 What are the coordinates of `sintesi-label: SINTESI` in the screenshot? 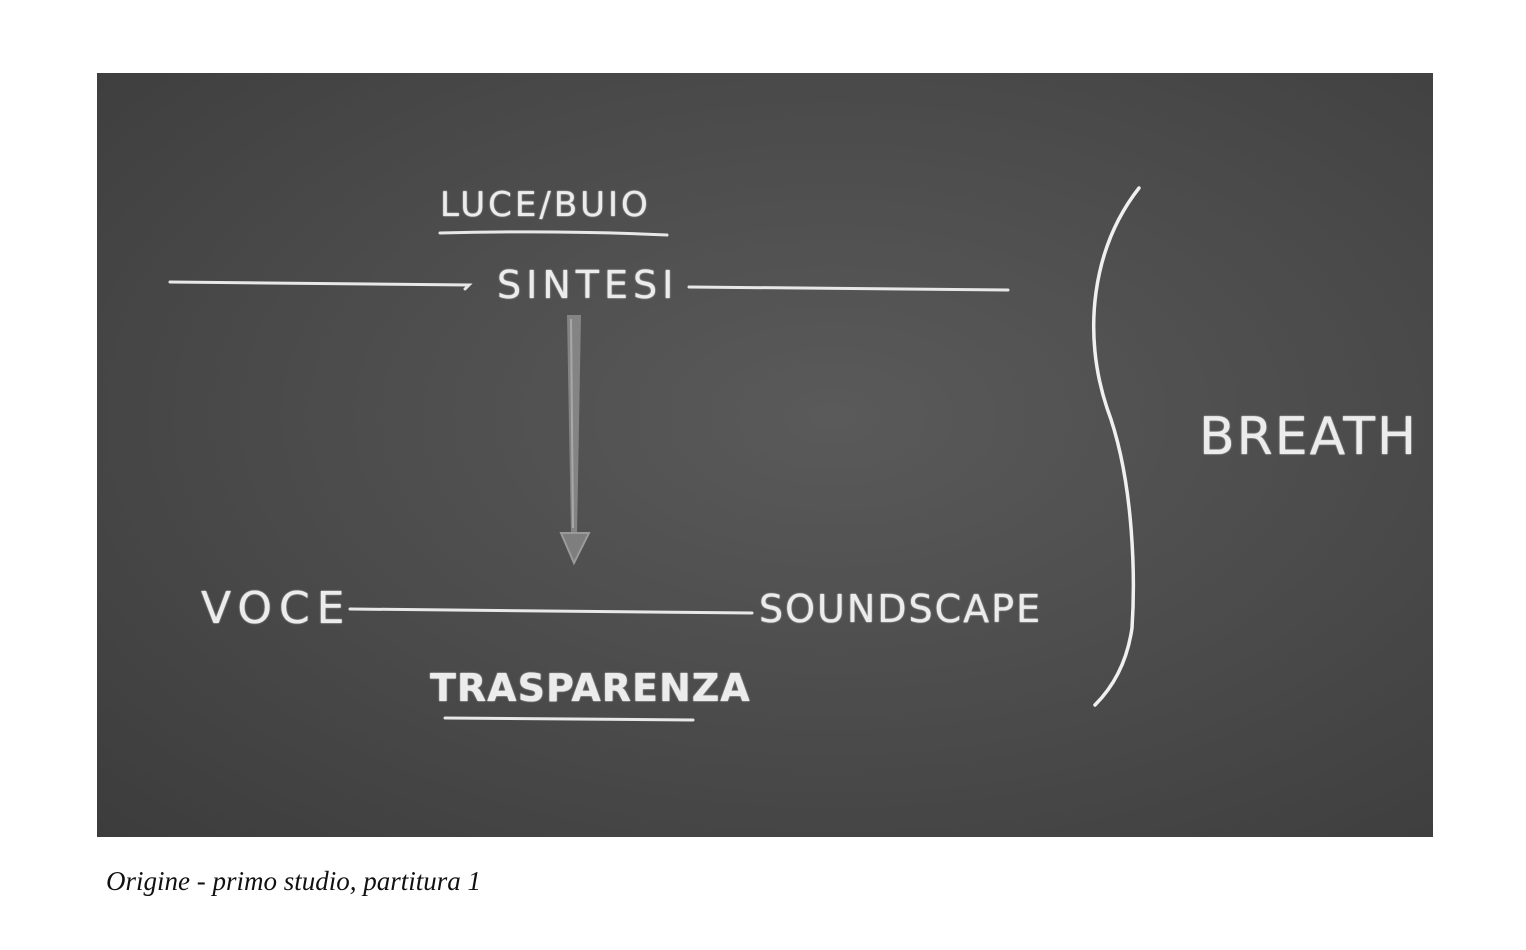 It's located at (588, 285).